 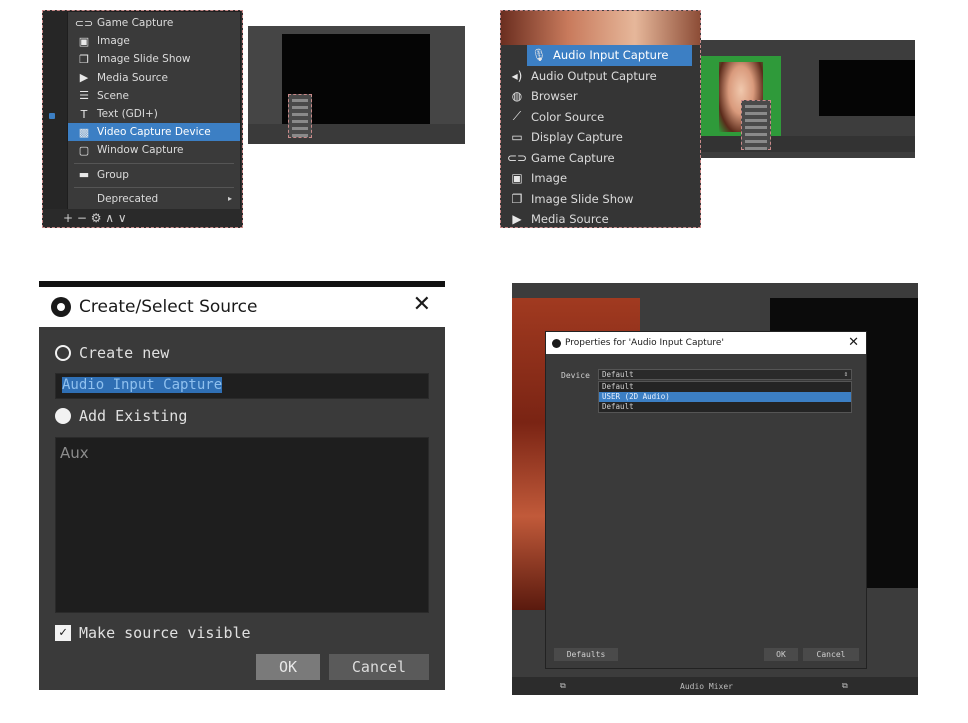 I want to click on make-visible-label: Make source visible, so click(x=165, y=633).